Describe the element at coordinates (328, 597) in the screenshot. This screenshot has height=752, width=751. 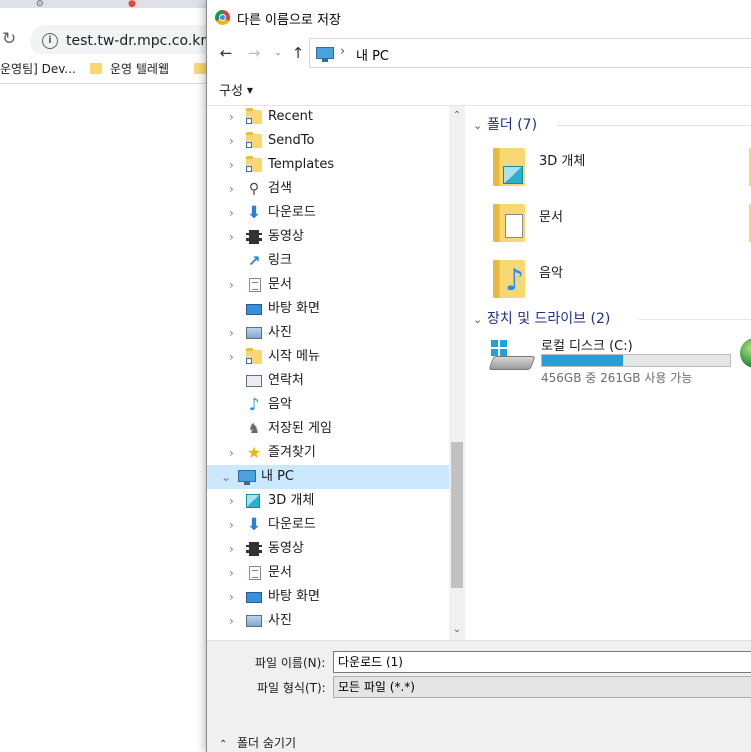
I see `nav-tree-item: › 바탕 화면` at that location.